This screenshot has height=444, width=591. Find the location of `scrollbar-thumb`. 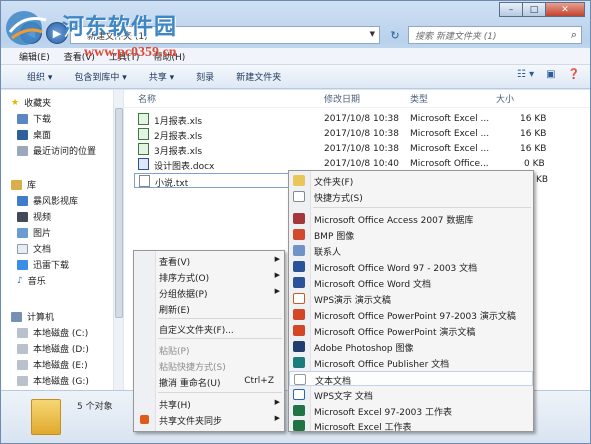

scrollbar-thumb is located at coordinates (119, 213).